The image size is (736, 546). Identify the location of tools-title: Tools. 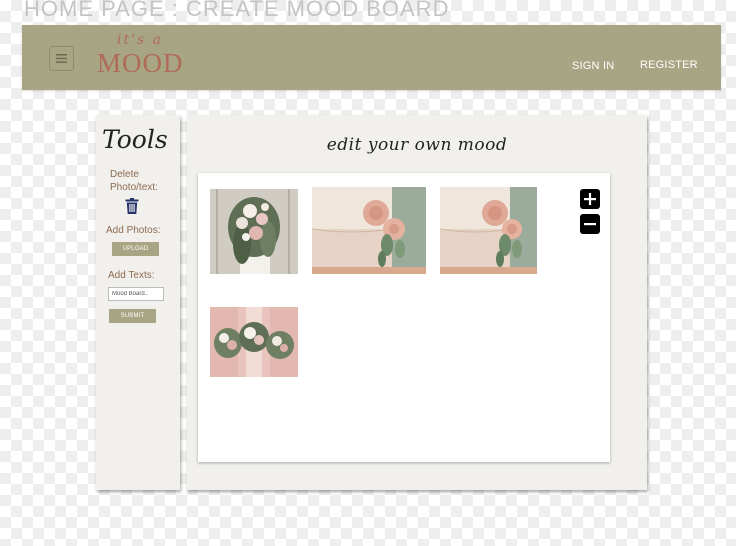
(135, 139).